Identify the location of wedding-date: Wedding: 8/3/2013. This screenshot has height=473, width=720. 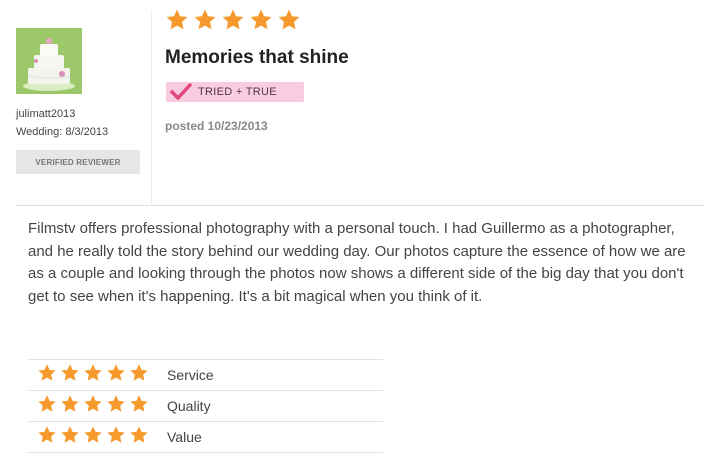
(62, 132).